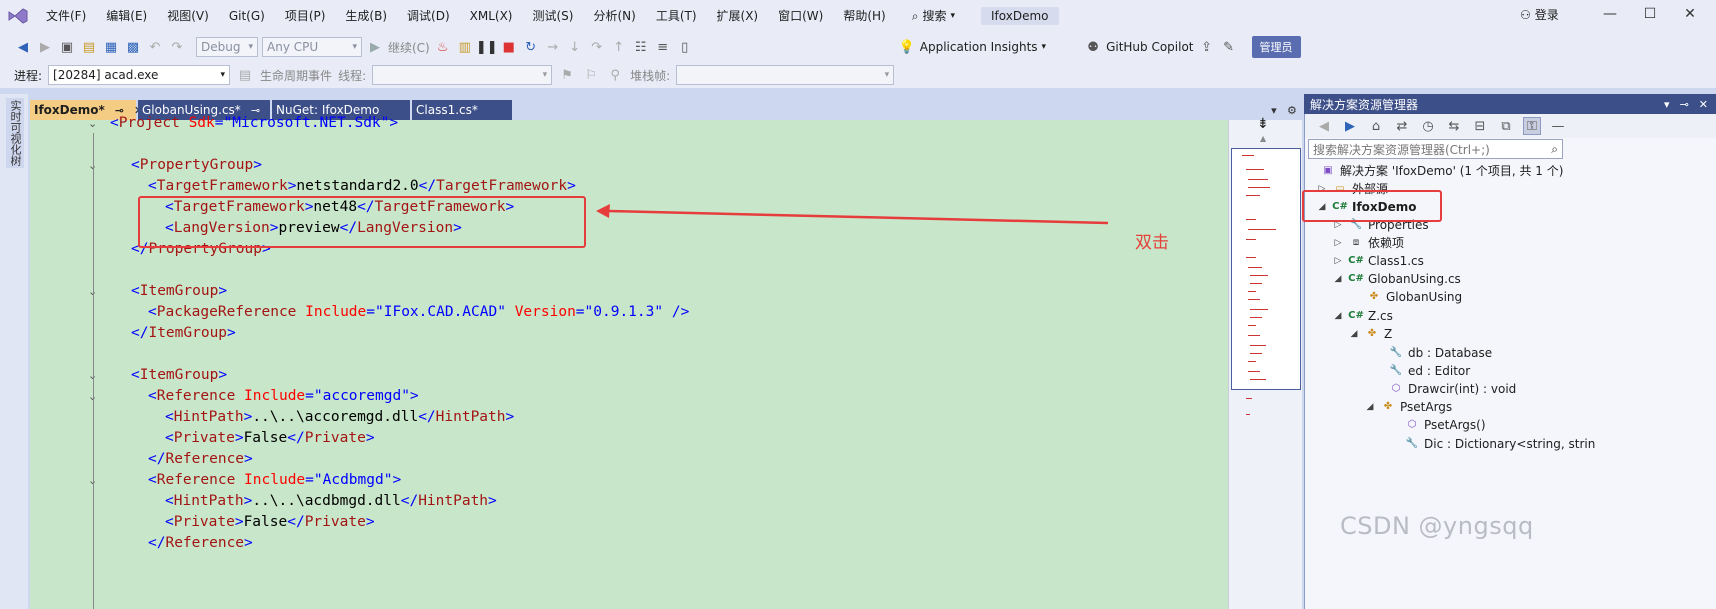 The height and width of the screenshot is (609, 1716). What do you see at coordinates (465, 47) in the screenshot?
I see `browser-link-icon: ▥` at bounding box center [465, 47].